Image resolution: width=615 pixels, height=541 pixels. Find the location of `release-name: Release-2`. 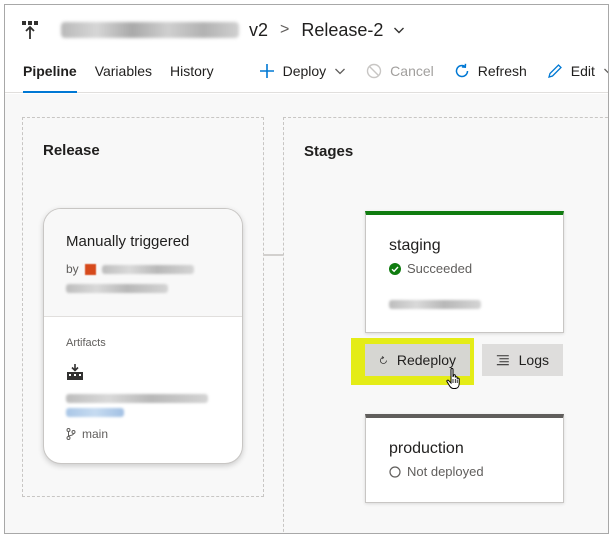

release-name: Release-2 is located at coordinates (342, 30).